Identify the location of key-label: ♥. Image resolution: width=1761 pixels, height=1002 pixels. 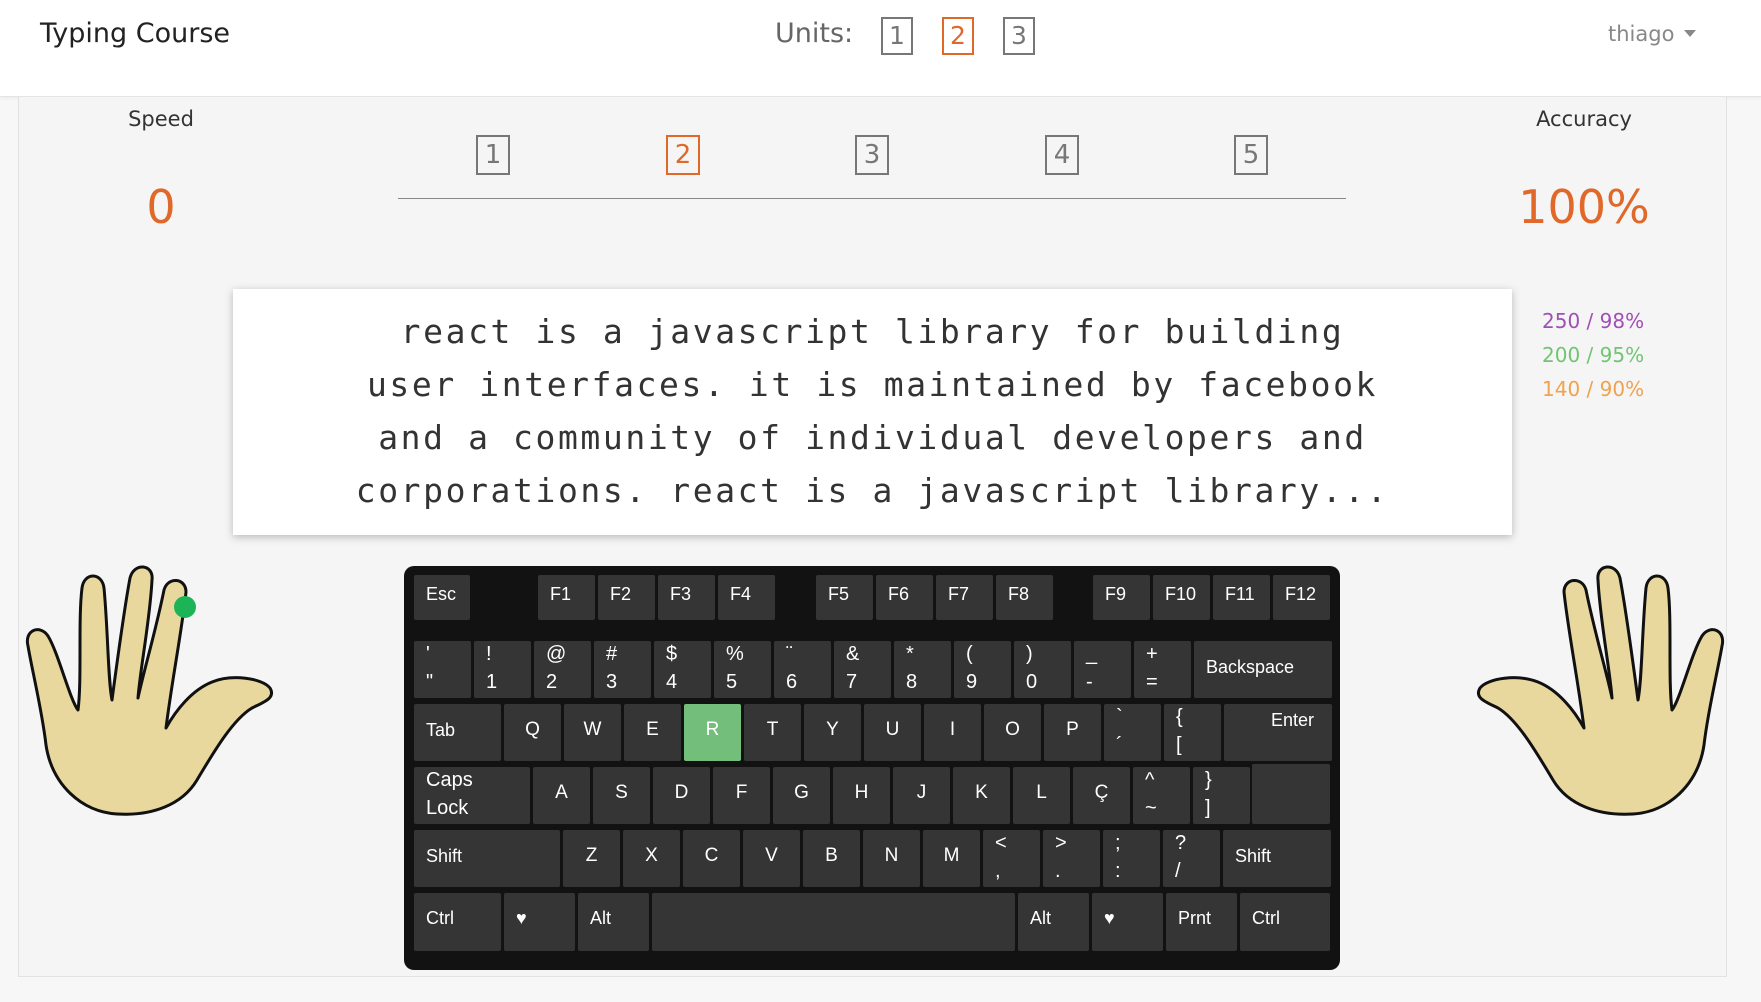
(521, 918).